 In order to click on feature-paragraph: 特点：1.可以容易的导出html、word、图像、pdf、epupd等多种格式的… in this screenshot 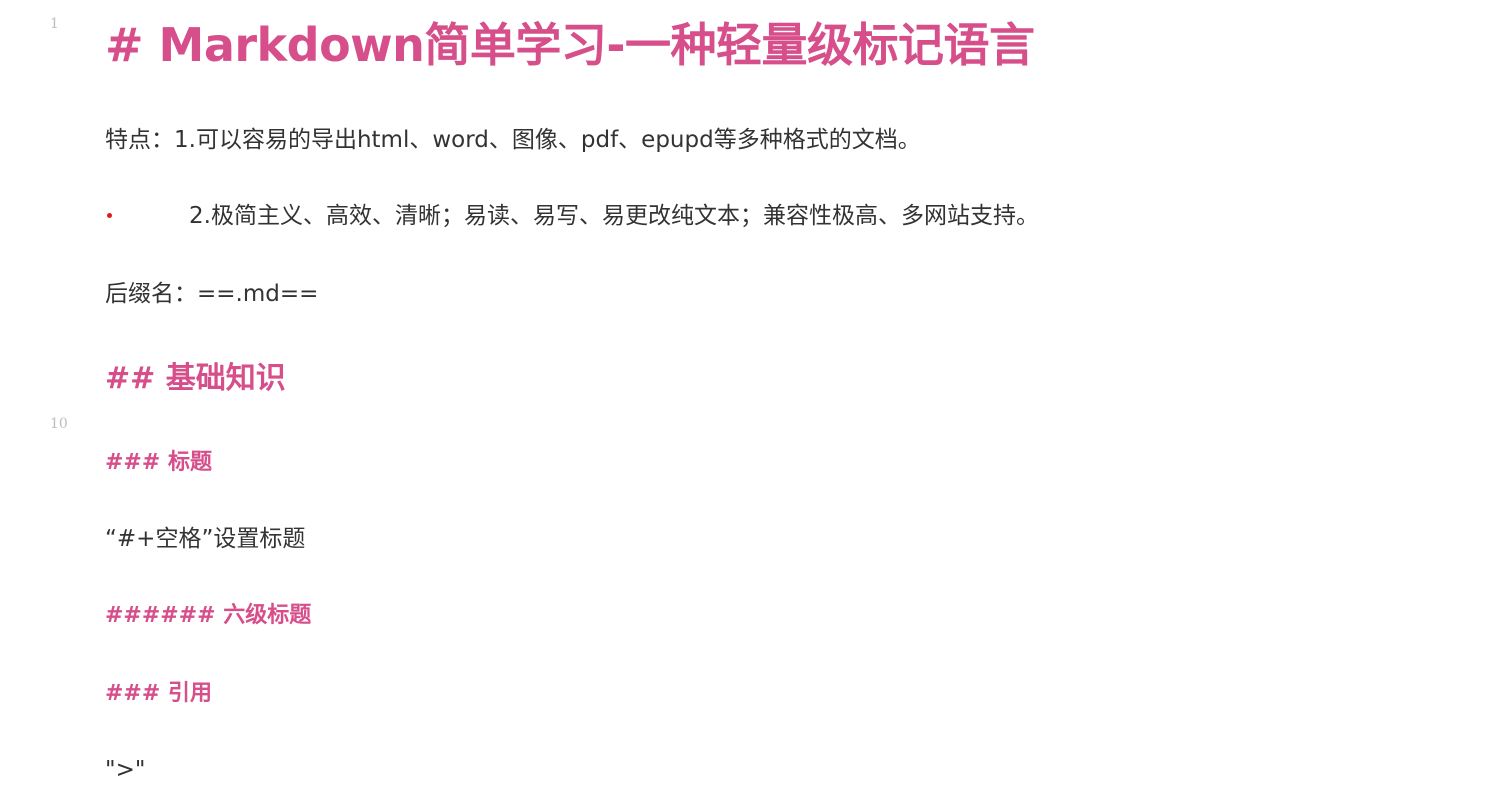, I will do `click(513, 140)`.